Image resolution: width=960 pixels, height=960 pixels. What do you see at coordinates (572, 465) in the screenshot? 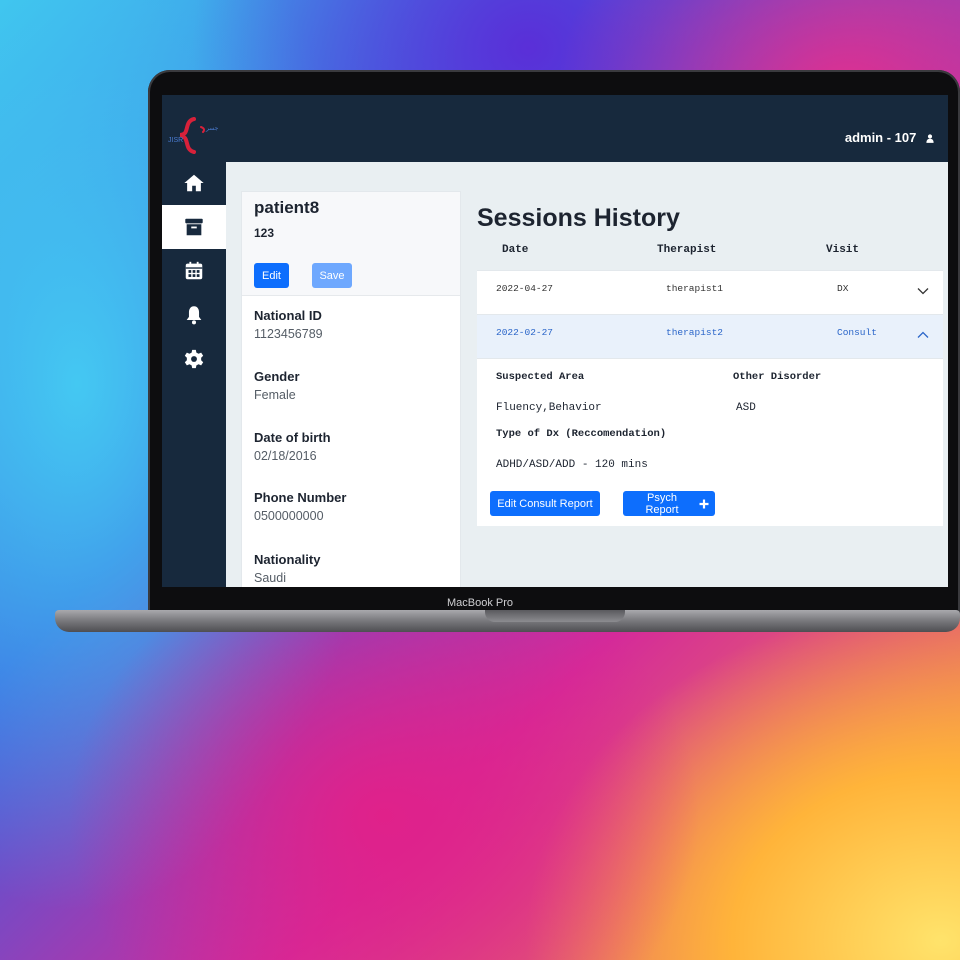
I see `dx-type-value: ADHD/ASD/ADD - 120 mins` at bounding box center [572, 465].